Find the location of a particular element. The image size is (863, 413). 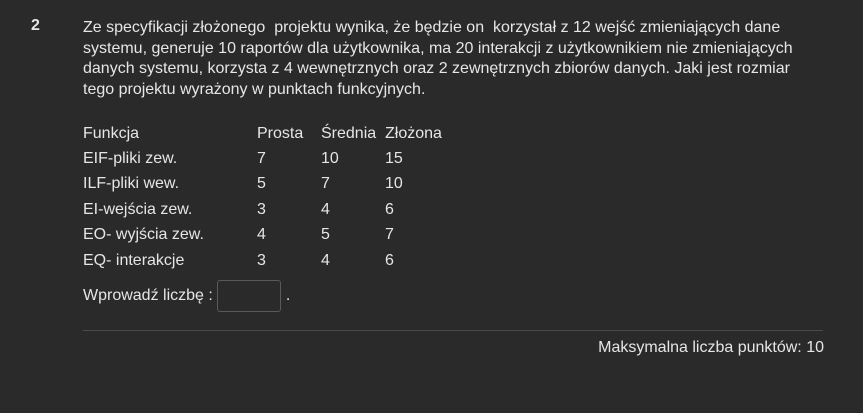

answer-input is located at coordinates (248, 296).